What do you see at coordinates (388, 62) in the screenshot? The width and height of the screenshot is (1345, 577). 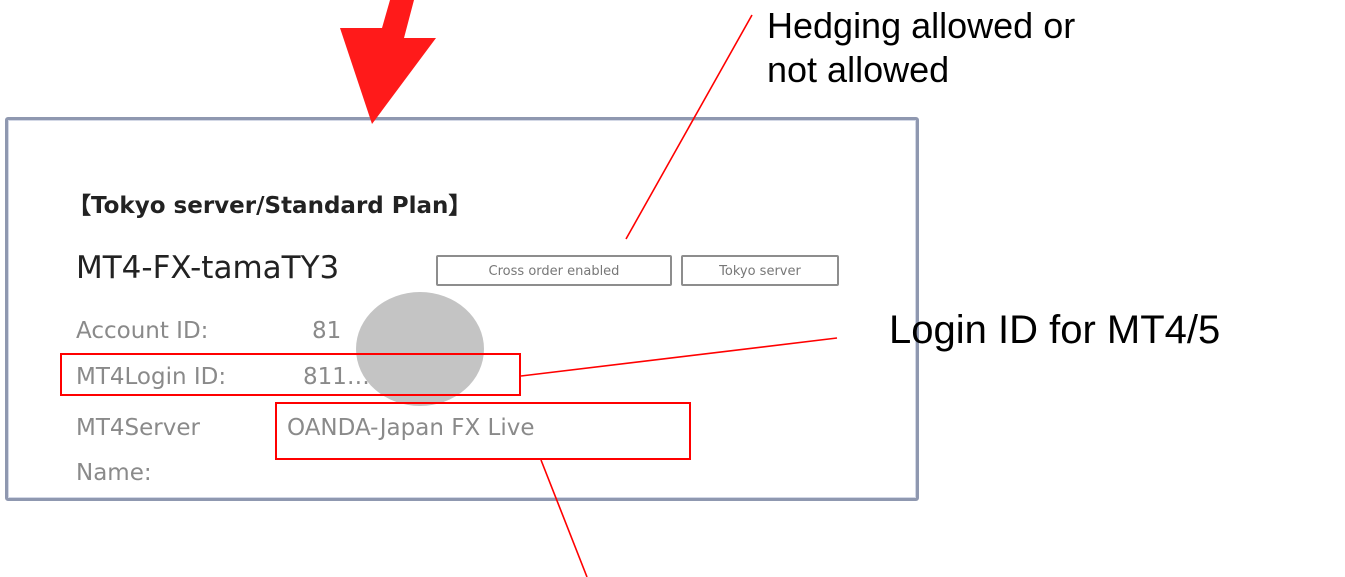 I see `down-arrow-icon` at bounding box center [388, 62].